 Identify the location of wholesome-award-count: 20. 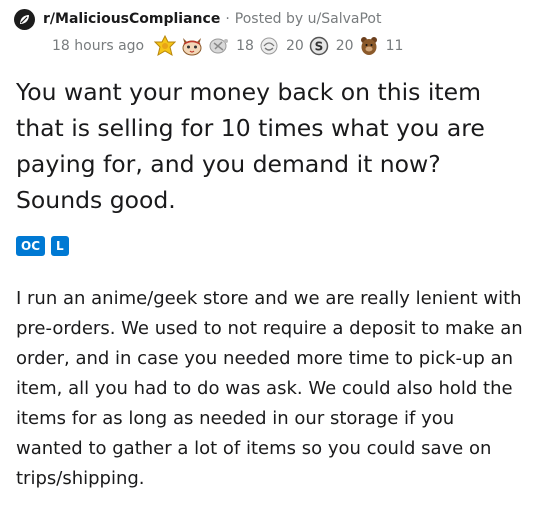
(294, 46).